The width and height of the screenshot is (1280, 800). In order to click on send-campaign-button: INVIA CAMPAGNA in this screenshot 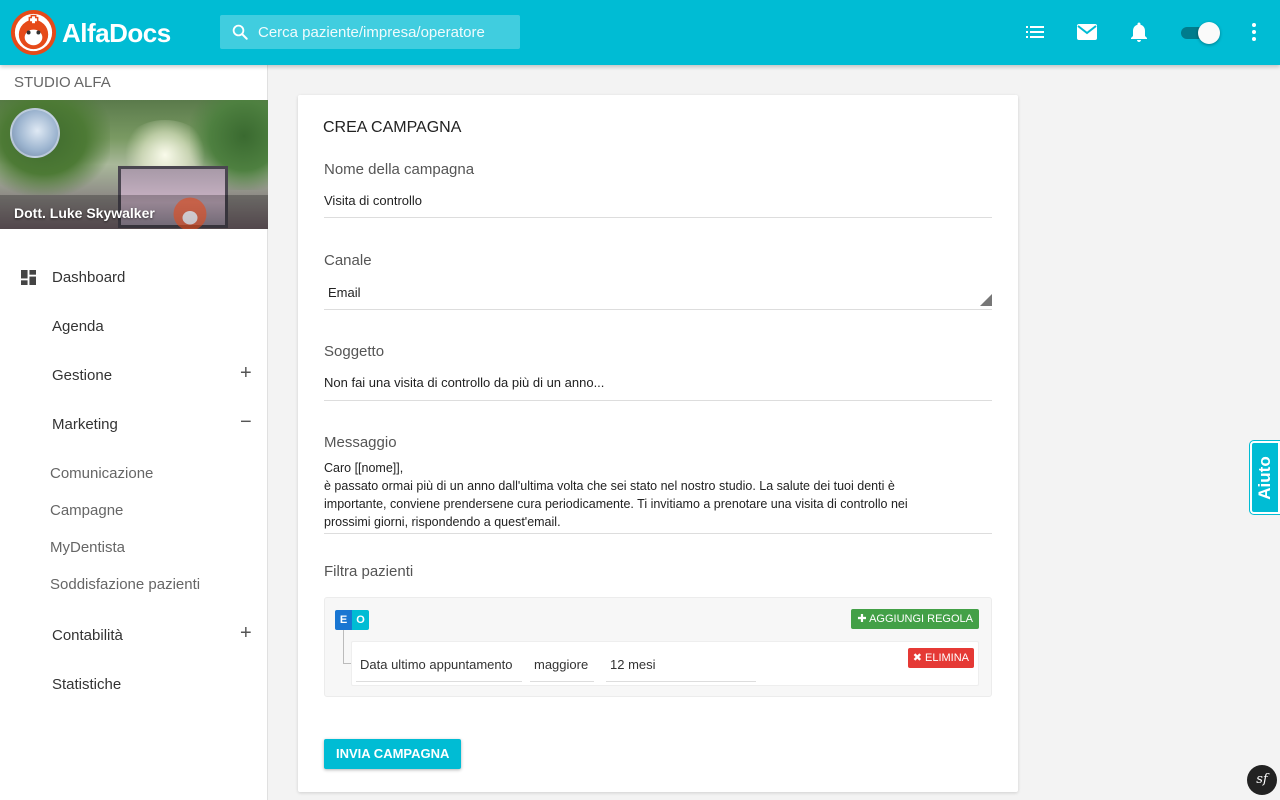, I will do `click(393, 754)`.